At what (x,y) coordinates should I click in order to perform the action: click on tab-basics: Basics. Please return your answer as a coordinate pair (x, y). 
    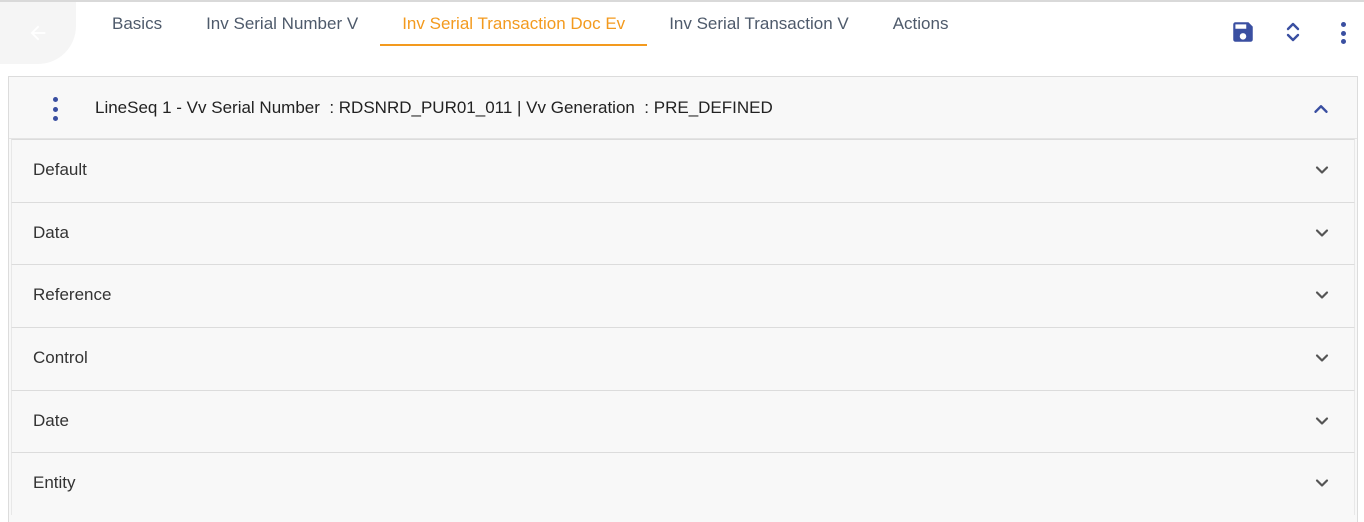
    Looking at the image, I should click on (137, 24).